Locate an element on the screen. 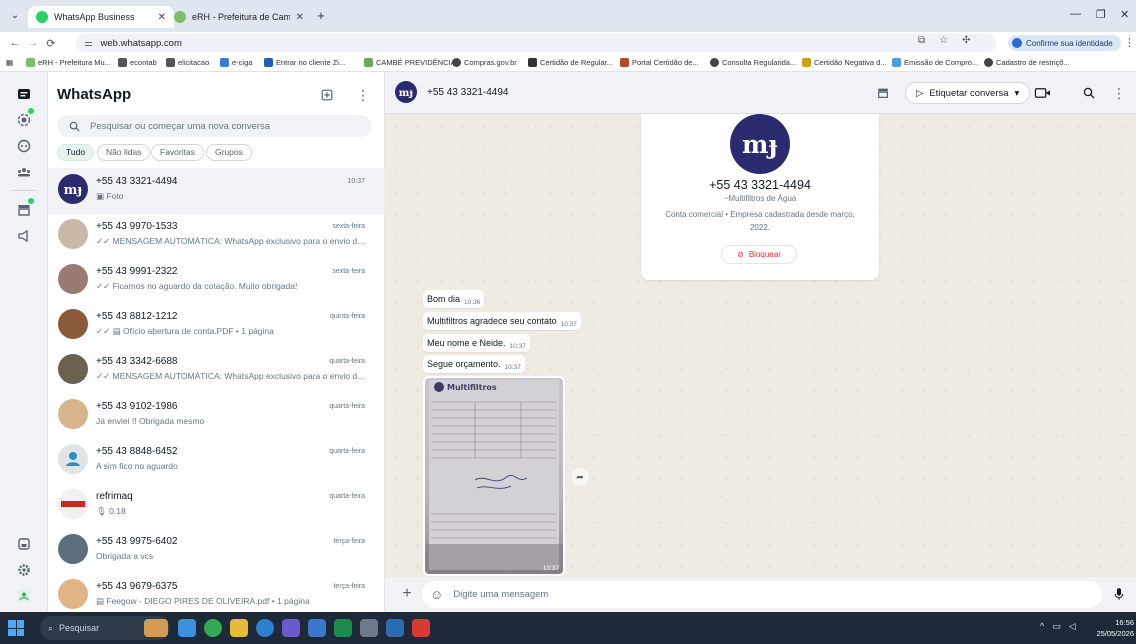 The width and height of the screenshot is (1136, 644). forward-share-icon: ➦ is located at coordinates (580, 477).